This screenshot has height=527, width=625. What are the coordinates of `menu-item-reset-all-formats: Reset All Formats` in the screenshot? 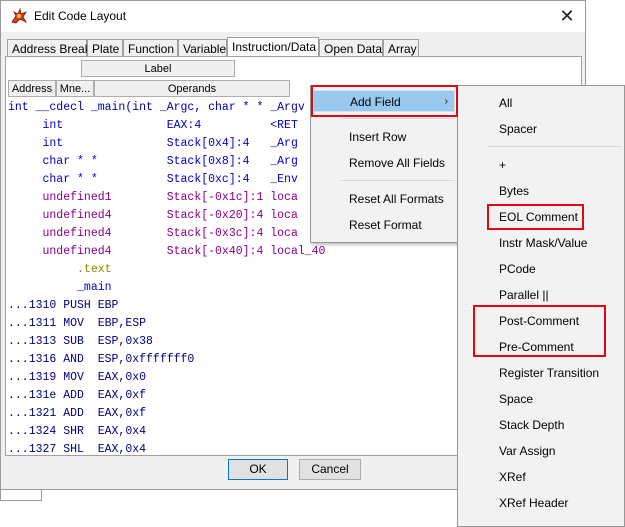 It's located at (384, 199).